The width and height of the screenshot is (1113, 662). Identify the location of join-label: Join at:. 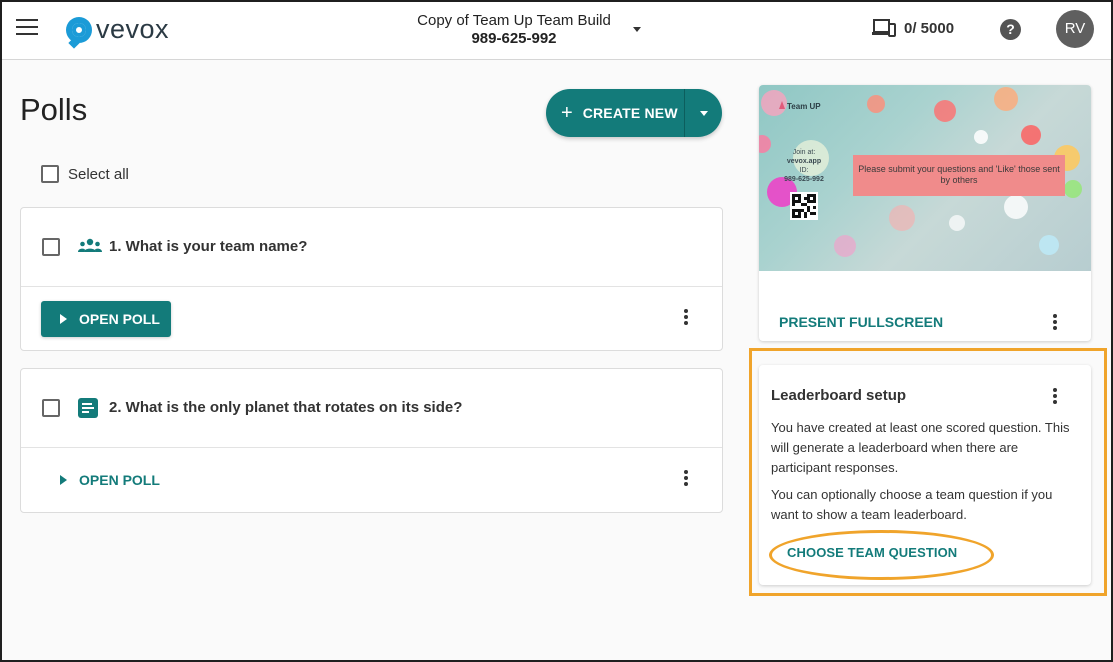
(804, 152).